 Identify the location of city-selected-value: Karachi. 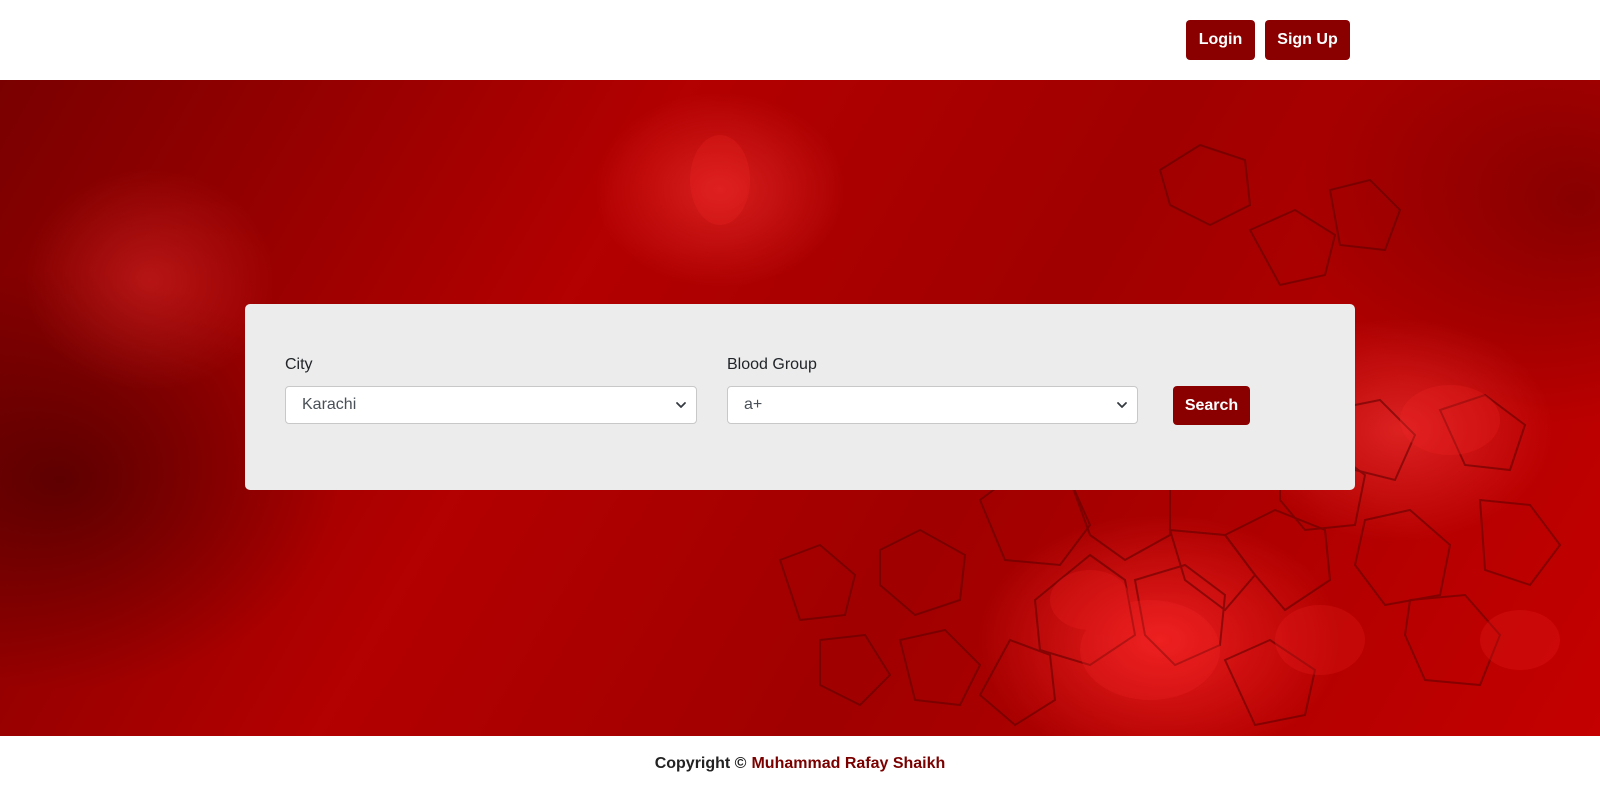
(329, 404).